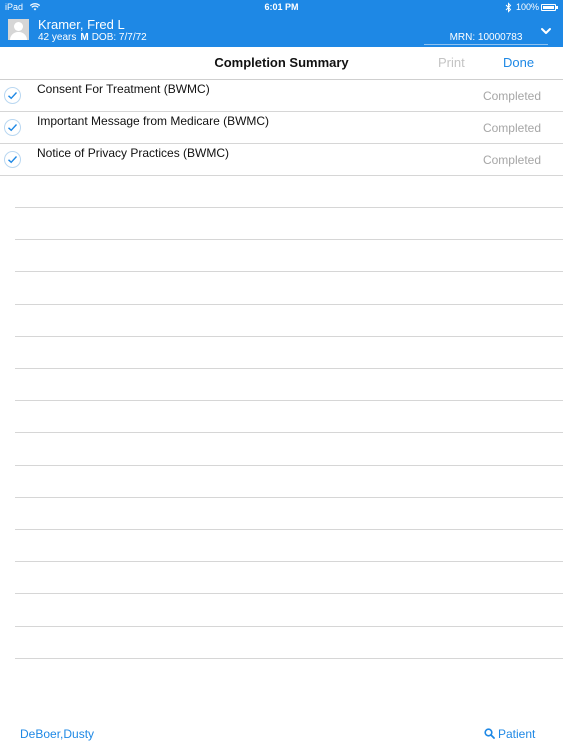 The height and width of the screenshot is (750, 563). I want to click on list-item: Consent For Treatment (BWMC) Completed, so click(281, 96).